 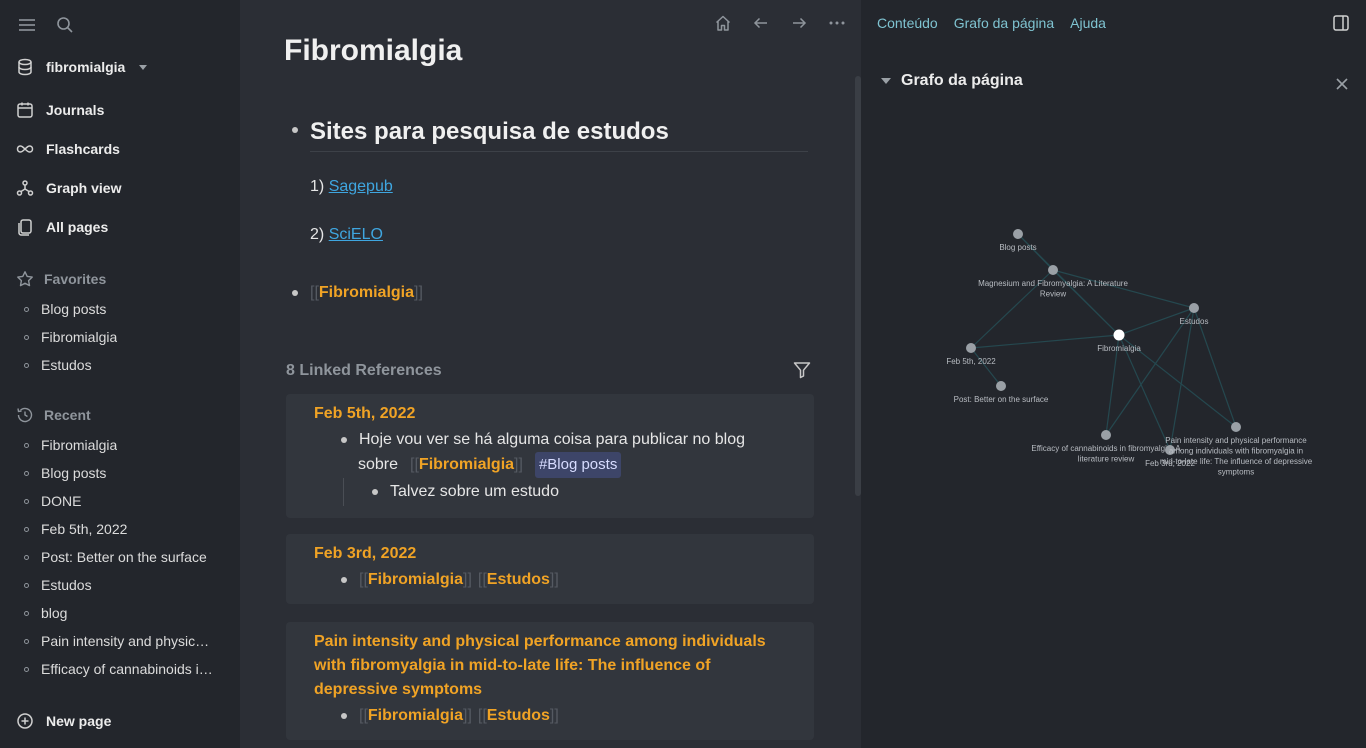 What do you see at coordinates (723, 23) in the screenshot?
I see `home-icon` at bounding box center [723, 23].